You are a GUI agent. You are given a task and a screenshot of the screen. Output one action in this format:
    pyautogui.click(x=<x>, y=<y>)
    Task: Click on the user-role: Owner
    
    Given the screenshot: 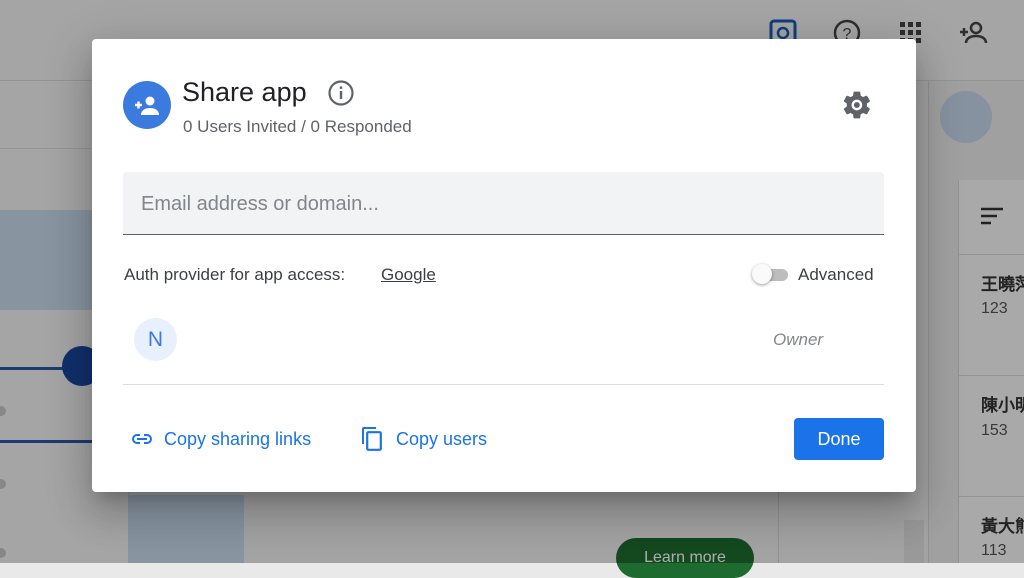 What is the action you would take?
    pyautogui.click(x=798, y=339)
    